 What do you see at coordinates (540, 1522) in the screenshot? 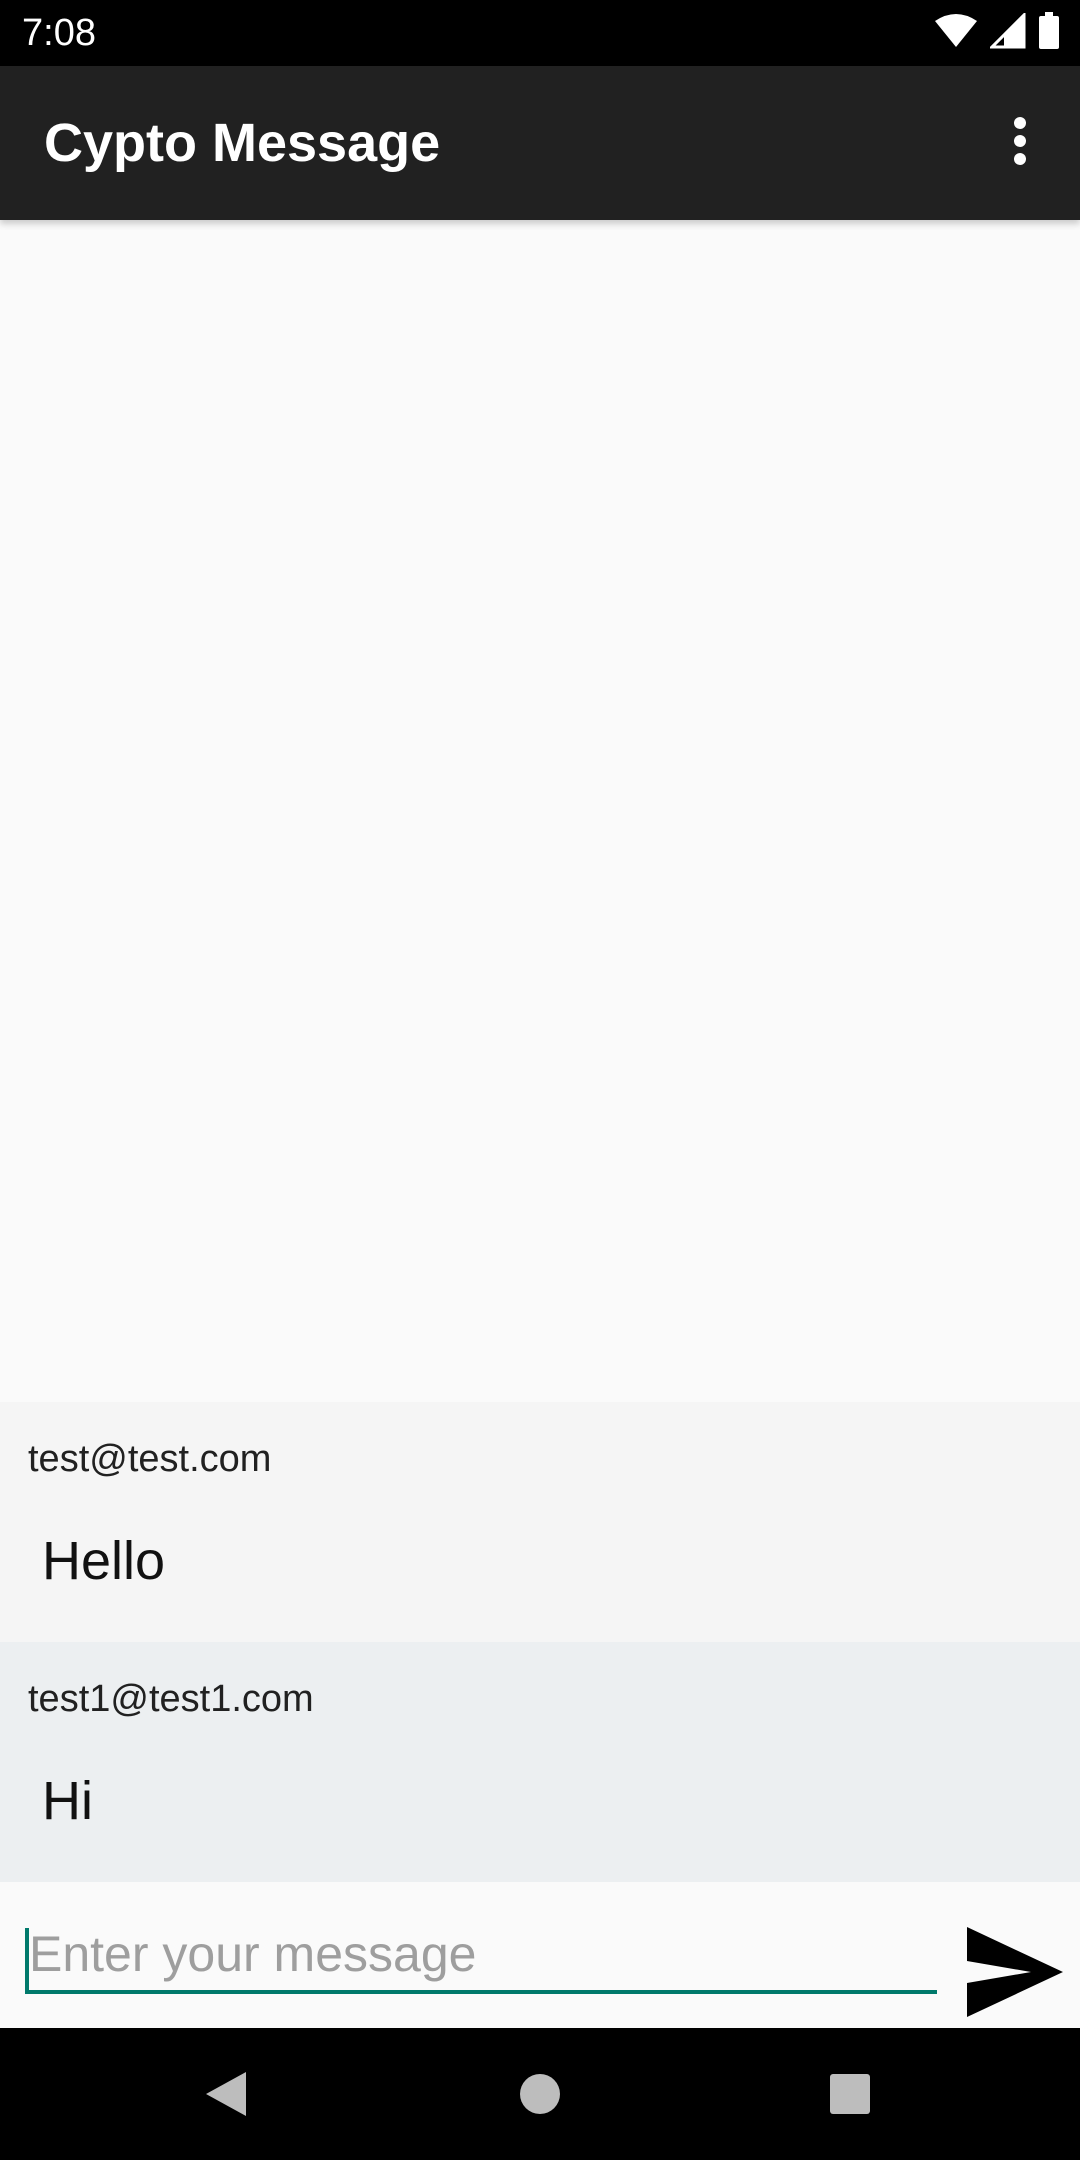
I see `message-item: test@test.com Hello` at bounding box center [540, 1522].